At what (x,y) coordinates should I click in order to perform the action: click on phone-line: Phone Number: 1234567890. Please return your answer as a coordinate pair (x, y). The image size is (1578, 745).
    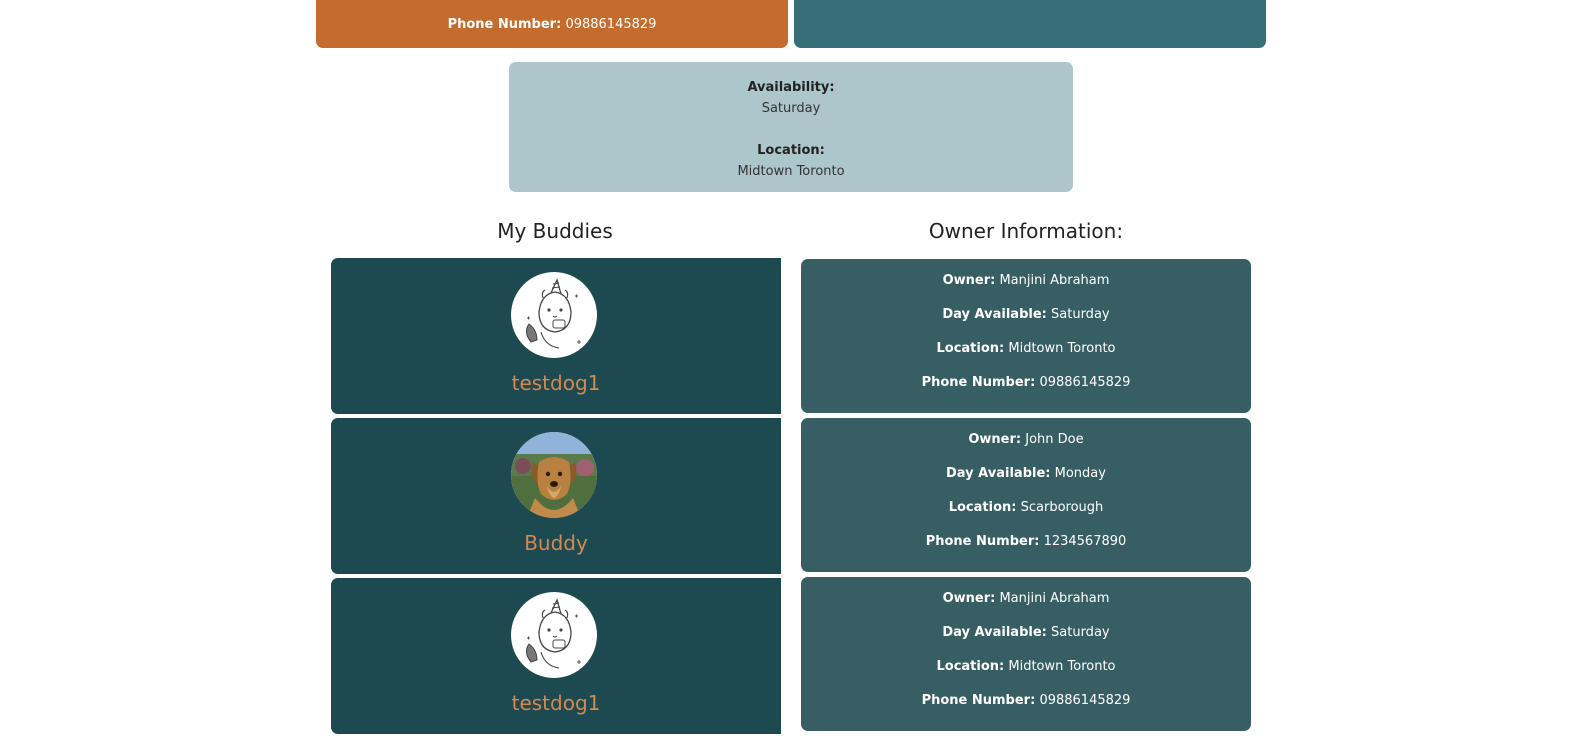
    Looking at the image, I should click on (1026, 542).